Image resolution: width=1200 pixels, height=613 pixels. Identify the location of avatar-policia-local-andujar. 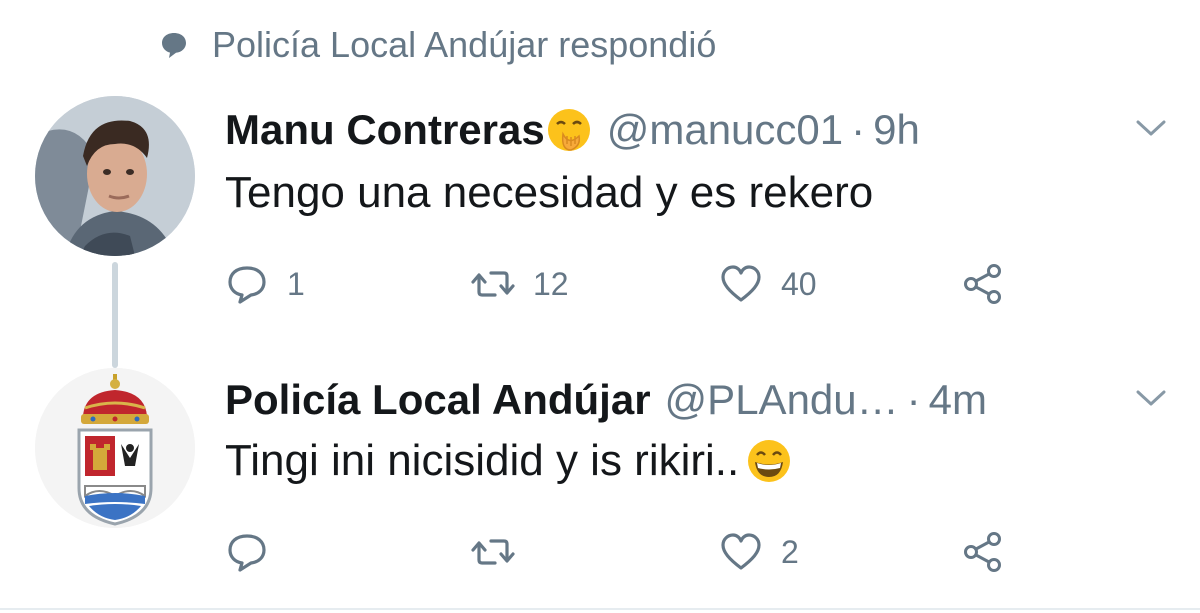
(115, 448).